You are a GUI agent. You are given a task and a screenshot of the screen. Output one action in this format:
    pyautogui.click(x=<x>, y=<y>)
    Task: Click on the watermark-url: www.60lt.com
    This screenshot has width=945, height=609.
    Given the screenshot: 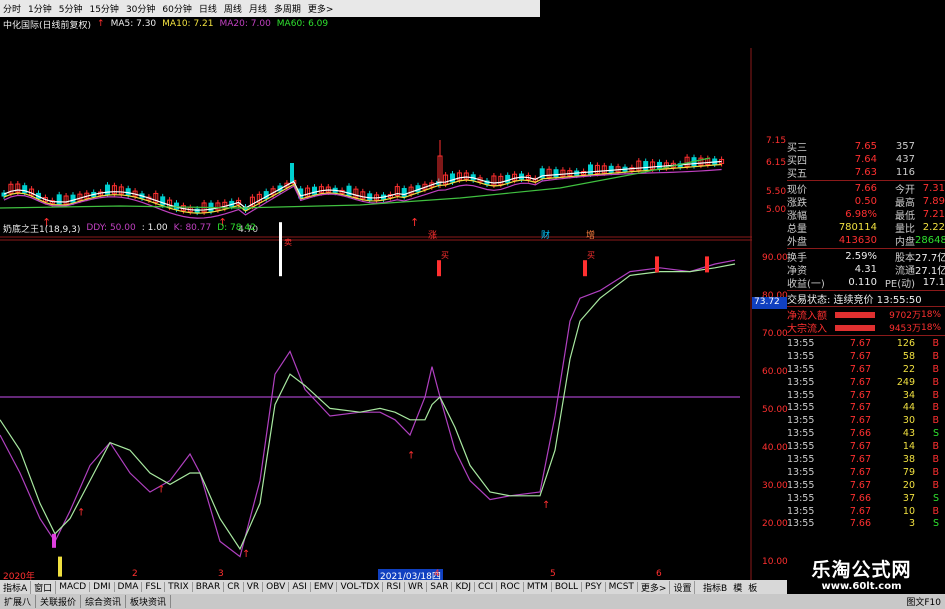 What is the action you would take?
    pyautogui.click(x=861, y=586)
    